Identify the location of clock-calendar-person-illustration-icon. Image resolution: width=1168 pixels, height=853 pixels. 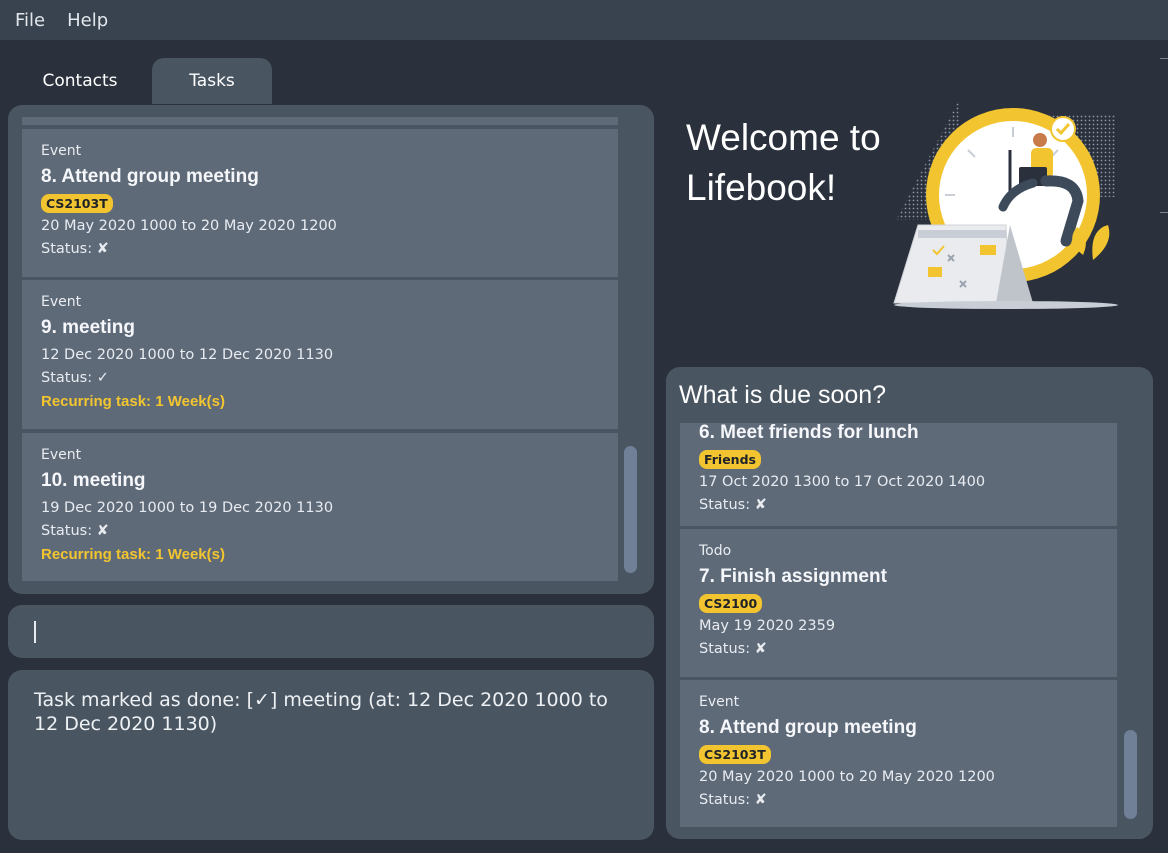
(1005, 203).